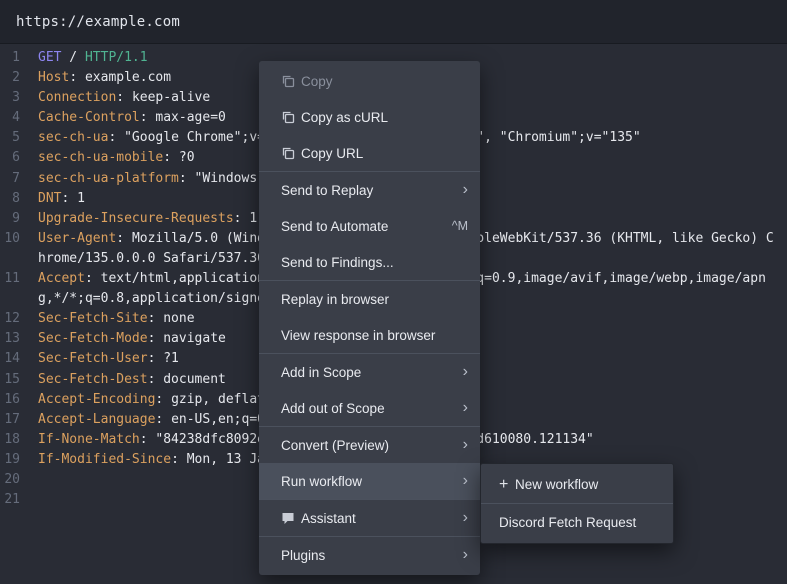 Image resolution: width=787 pixels, height=584 pixels. Describe the element at coordinates (369, 445) in the screenshot. I see `menu-item-convert-preview: Convert (Preview) ›` at that location.